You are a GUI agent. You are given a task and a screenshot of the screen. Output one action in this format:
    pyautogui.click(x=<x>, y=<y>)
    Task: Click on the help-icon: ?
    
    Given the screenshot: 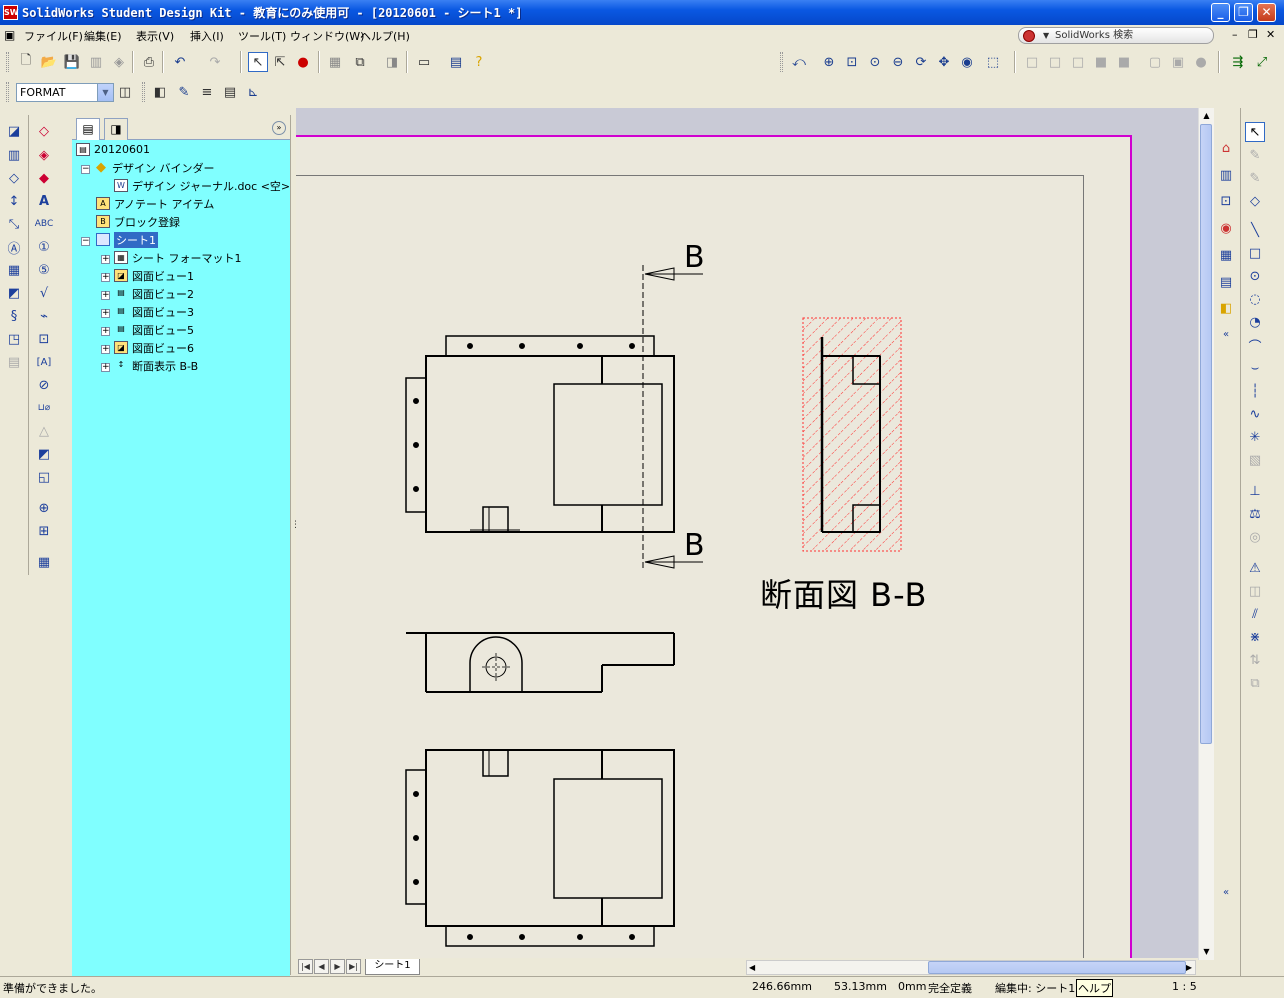 What is the action you would take?
    pyautogui.click(x=479, y=62)
    